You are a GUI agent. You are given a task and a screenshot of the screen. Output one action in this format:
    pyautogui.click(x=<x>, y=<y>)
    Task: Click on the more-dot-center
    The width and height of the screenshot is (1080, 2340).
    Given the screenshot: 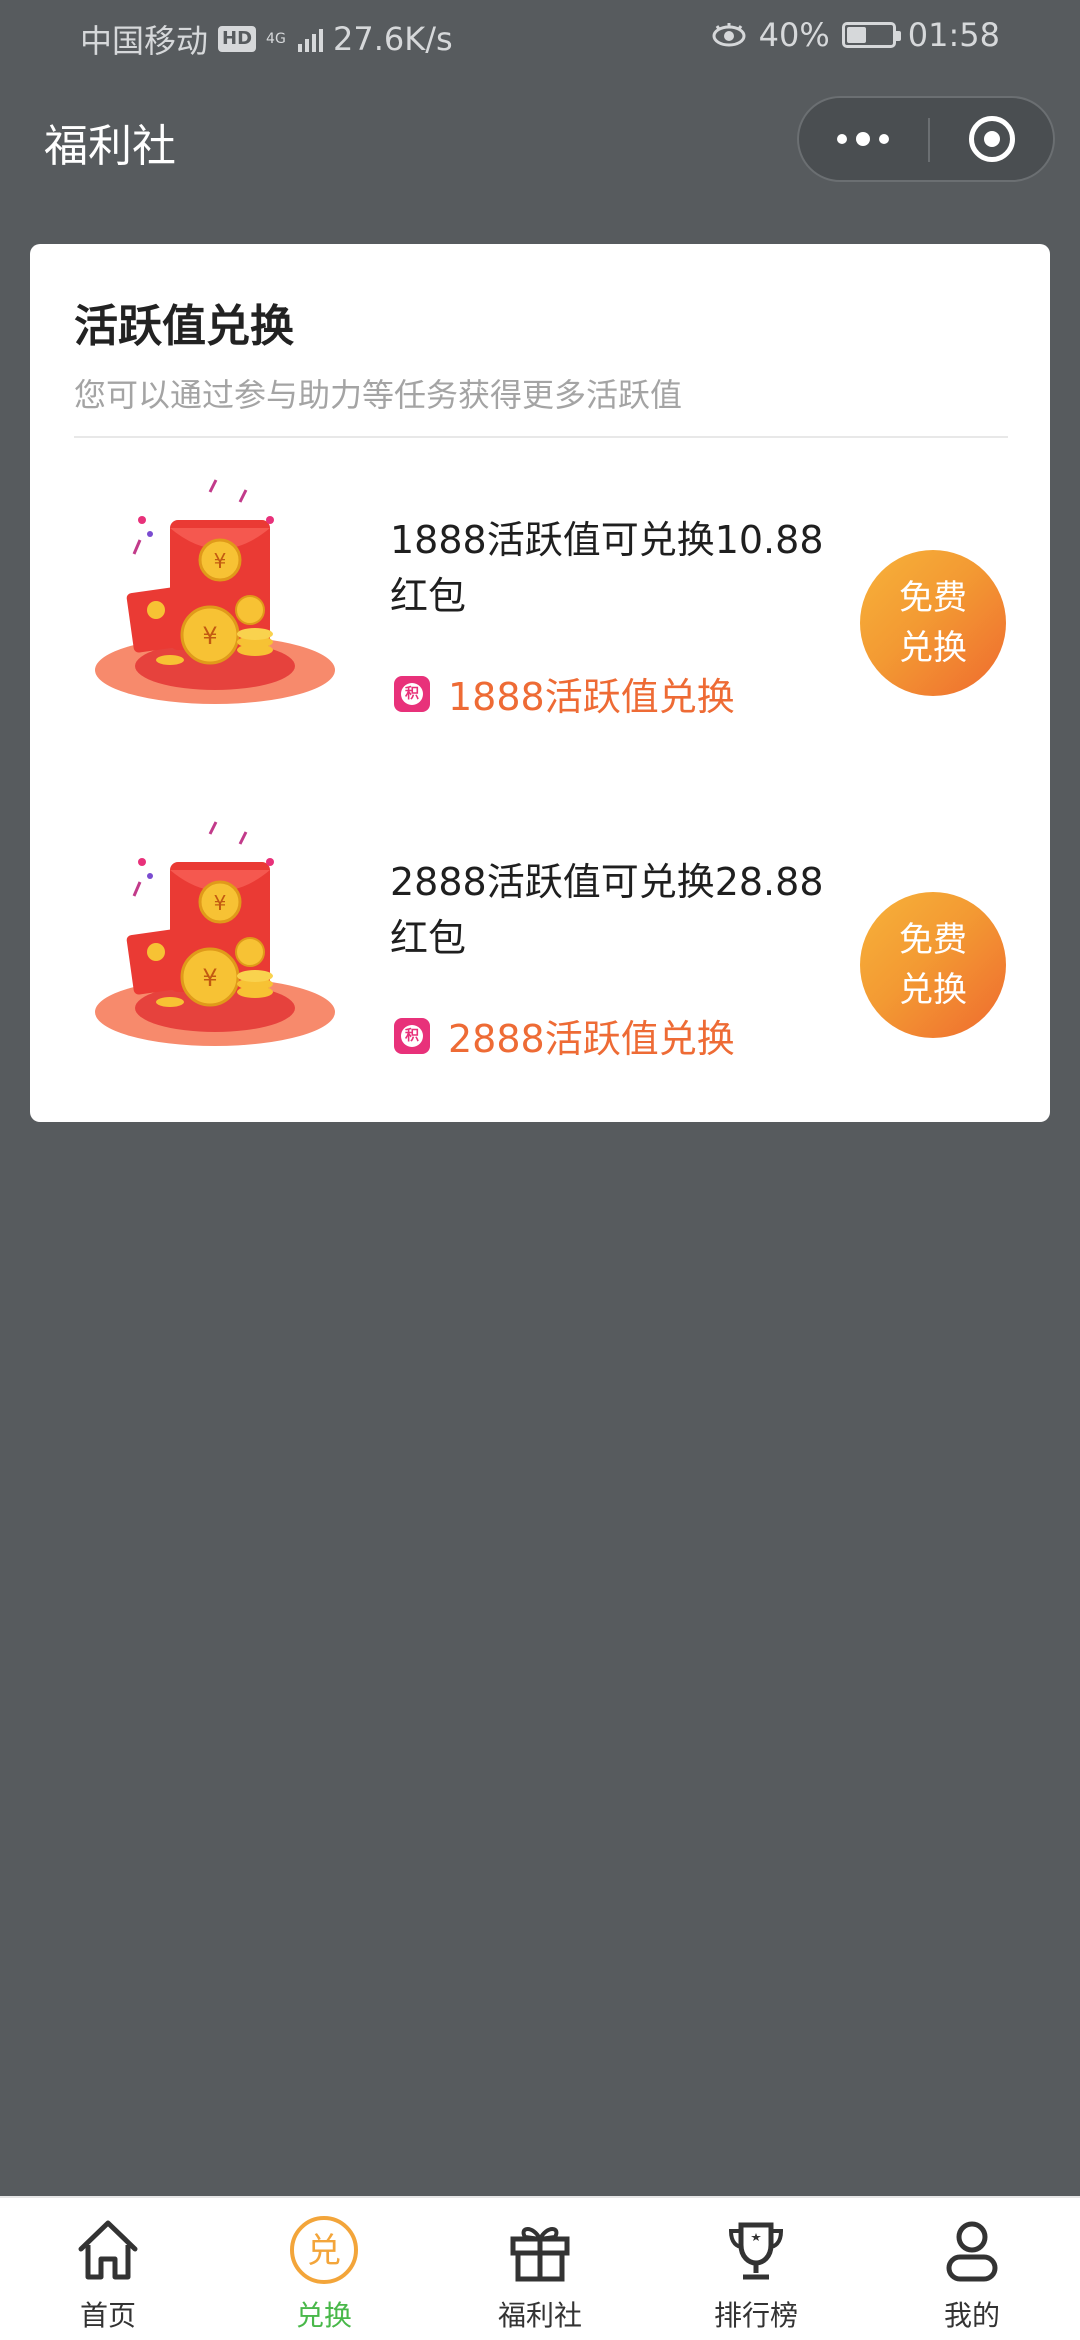 What is the action you would take?
    pyautogui.click(x=863, y=139)
    